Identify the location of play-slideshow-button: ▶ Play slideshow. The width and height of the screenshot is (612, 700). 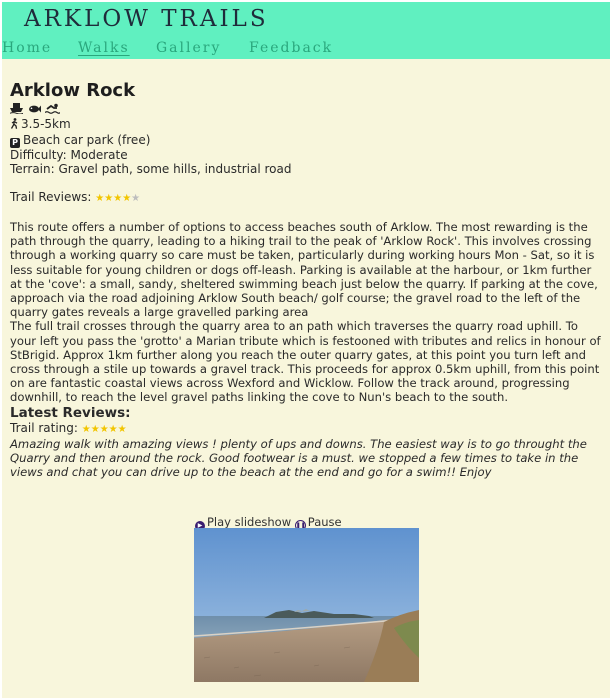
(243, 523).